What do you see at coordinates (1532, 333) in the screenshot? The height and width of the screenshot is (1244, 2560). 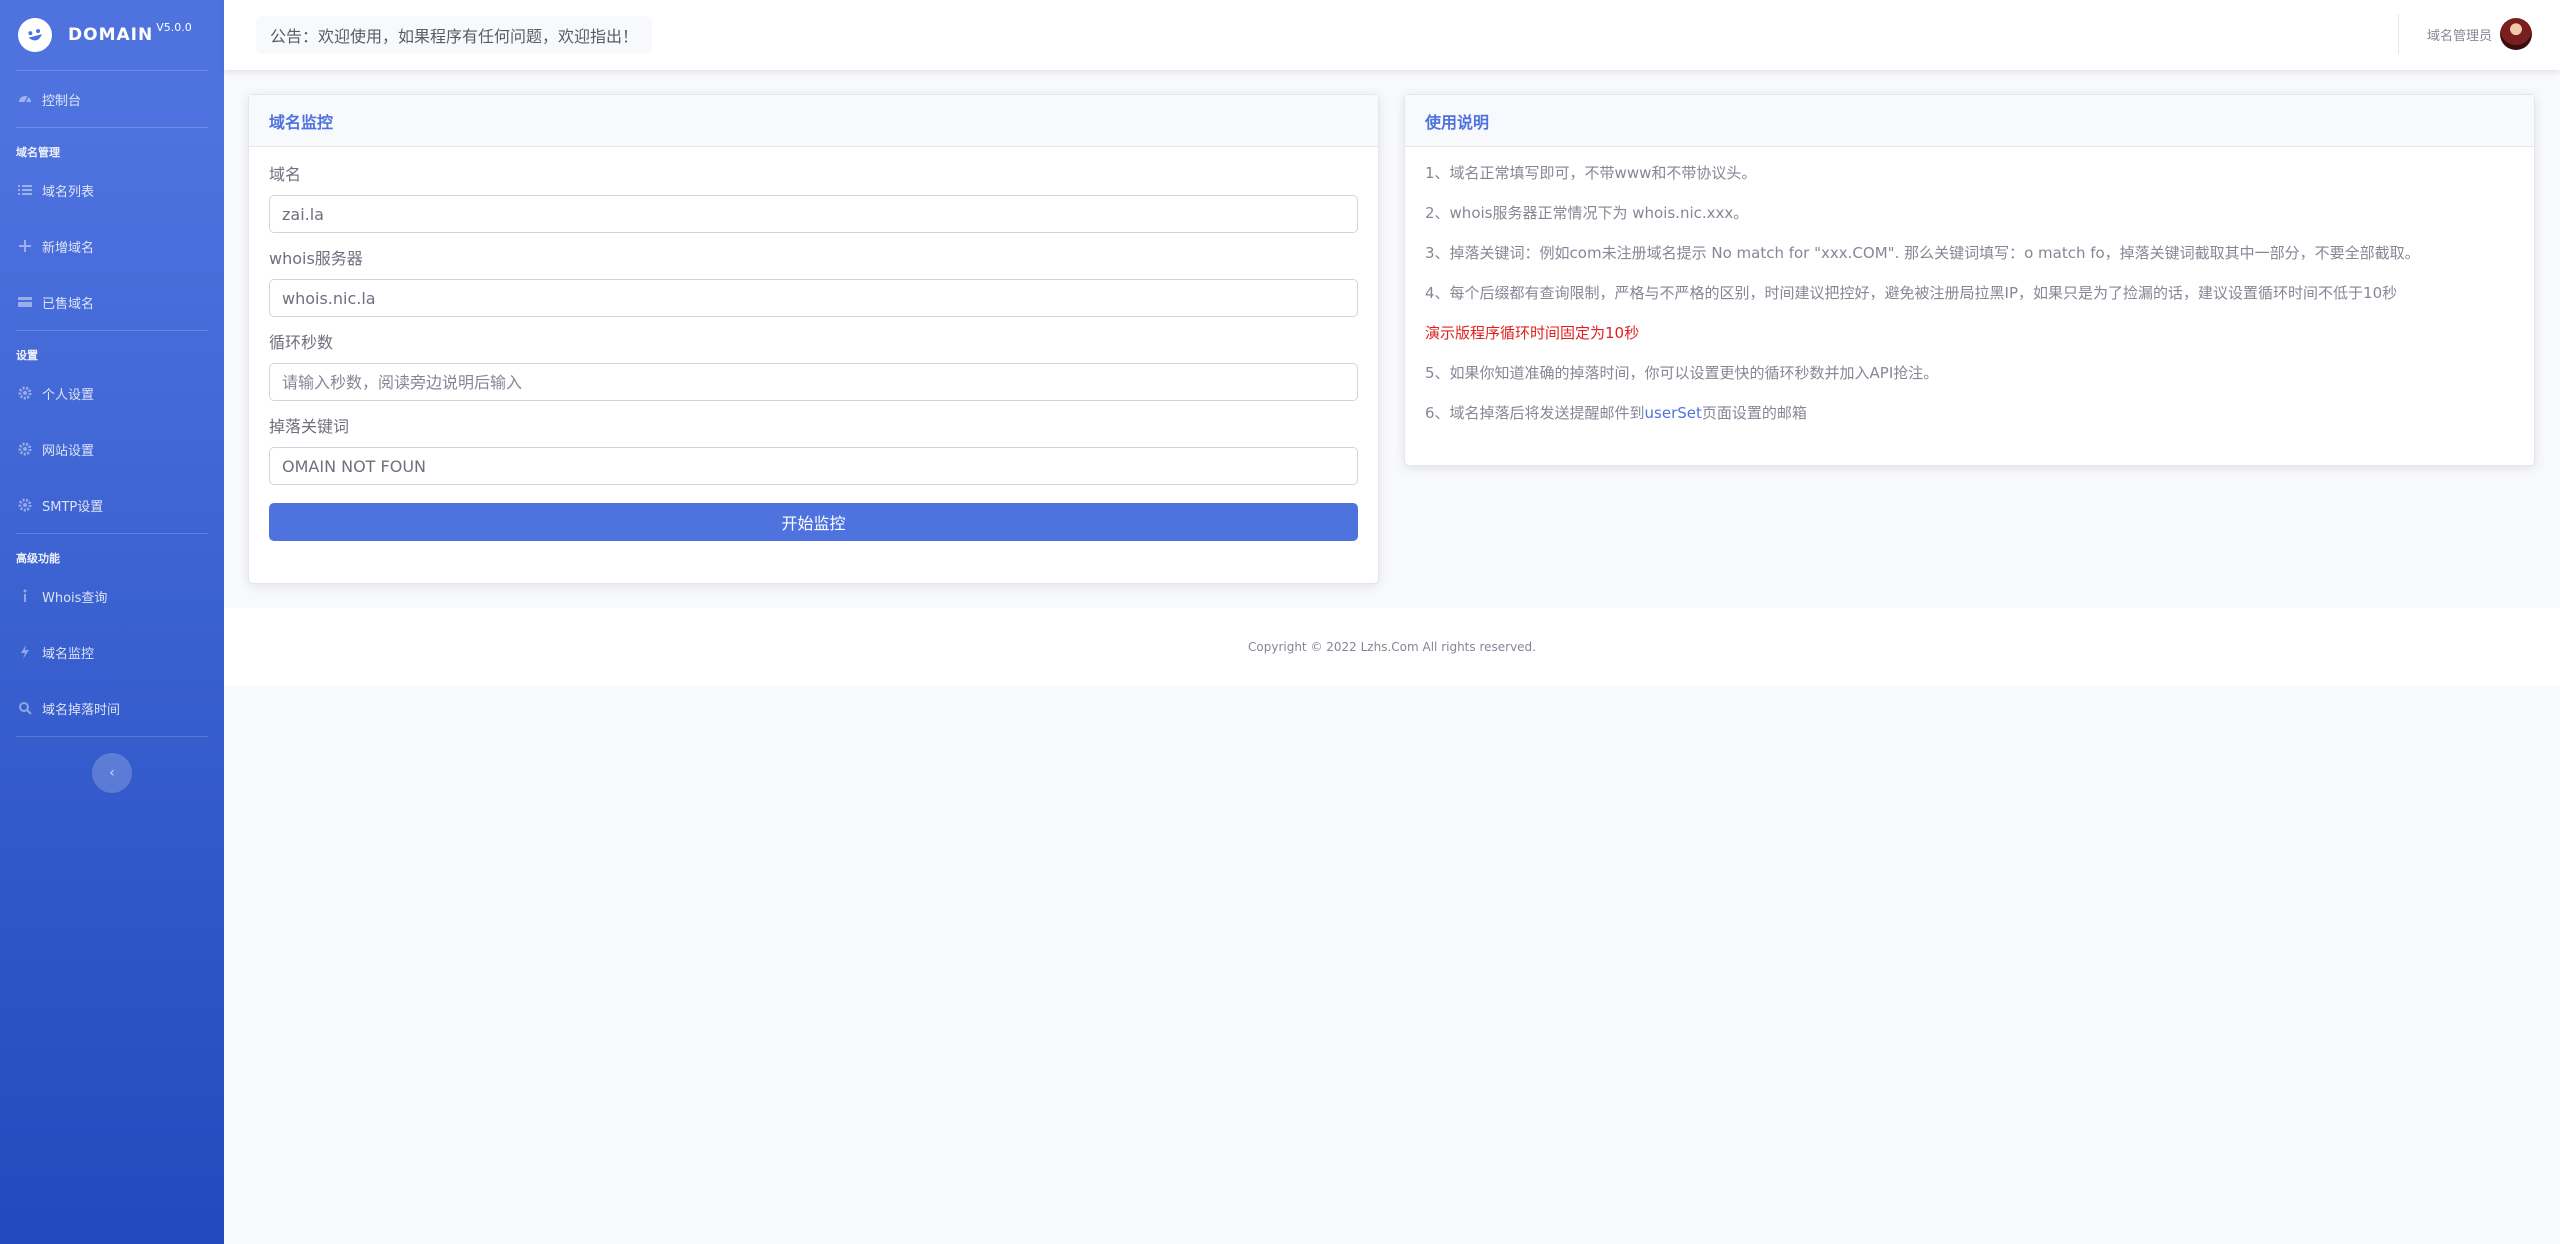 I see `demo-note: 演示版程序循环时间固定为10秒` at bounding box center [1532, 333].